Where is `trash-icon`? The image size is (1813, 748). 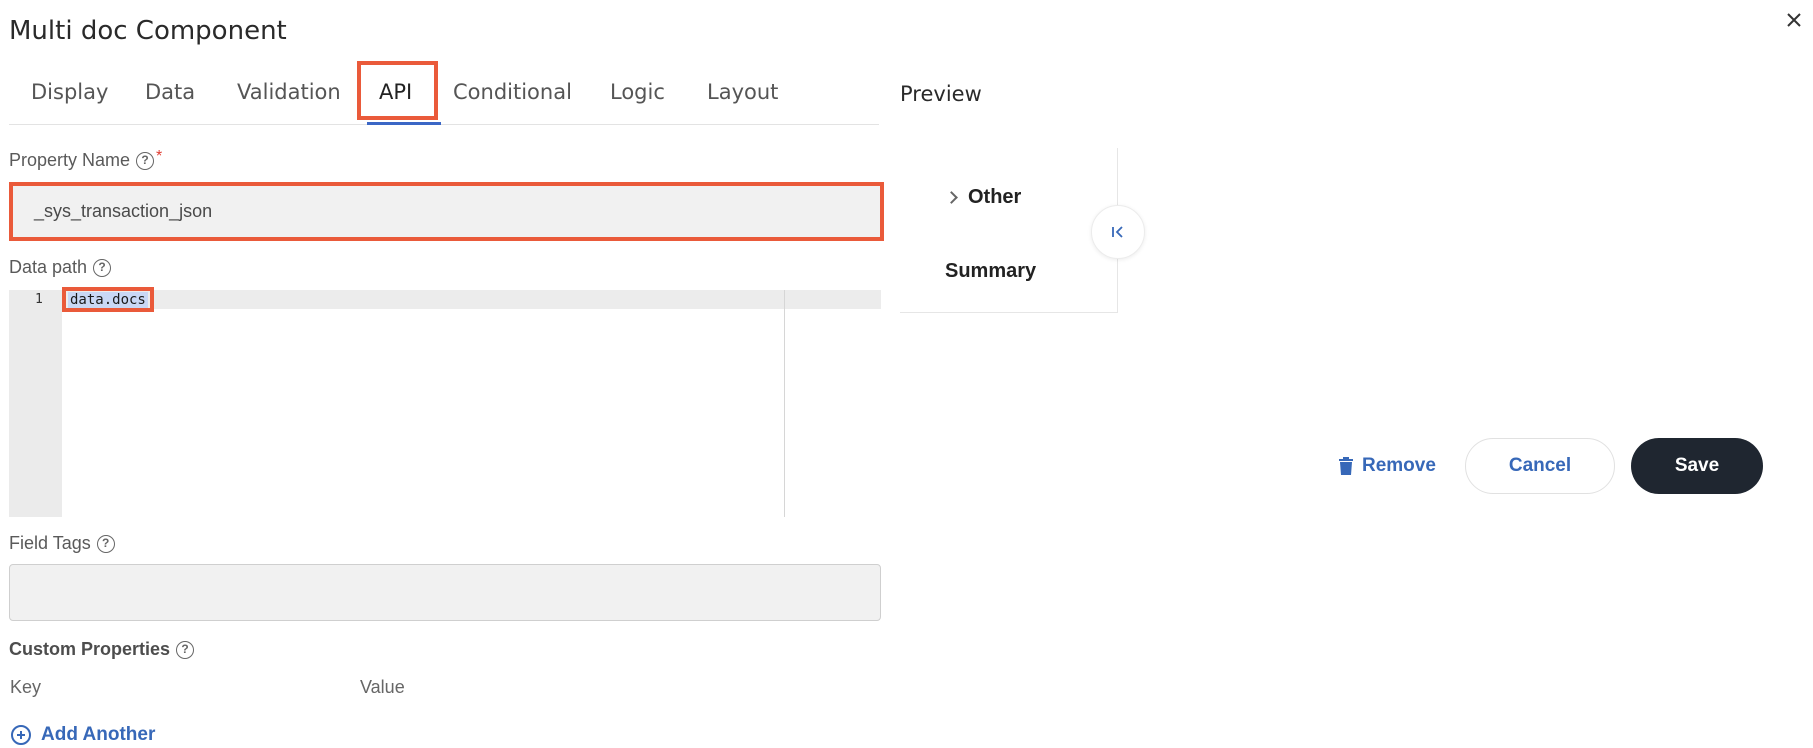 trash-icon is located at coordinates (1346, 466).